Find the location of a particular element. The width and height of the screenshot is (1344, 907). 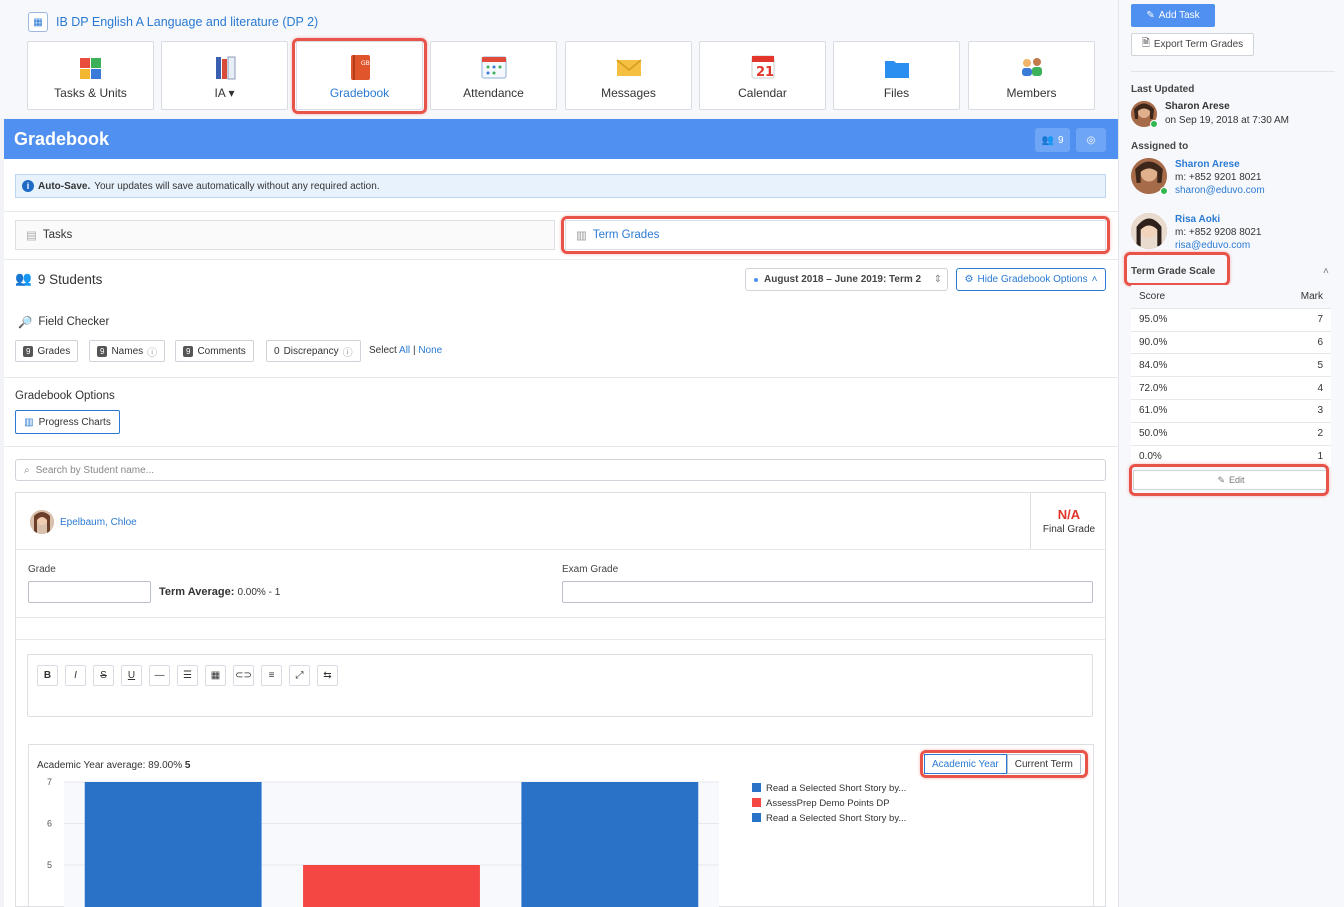

nav-files: Files is located at coordinates (896, 75).